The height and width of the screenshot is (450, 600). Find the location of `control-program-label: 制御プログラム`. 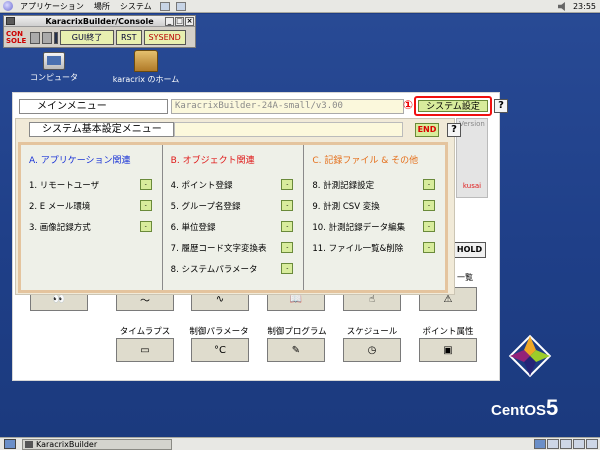

control-program-label: 制御プログラム is located at coordinates (297, 332).